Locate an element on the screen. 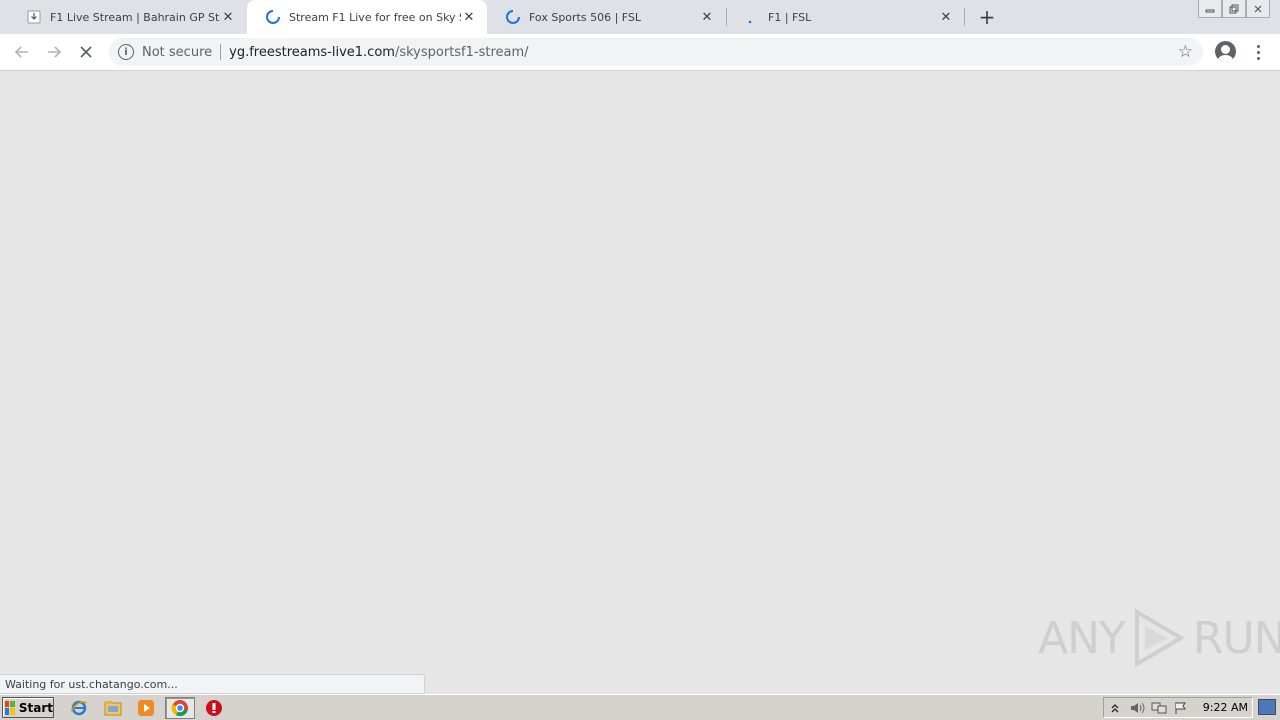 The width and height of the screenshot is (1280, 720). tab-title: F1 Live Stream | Bahrain GP Stream is located at coordinates (135, 17).